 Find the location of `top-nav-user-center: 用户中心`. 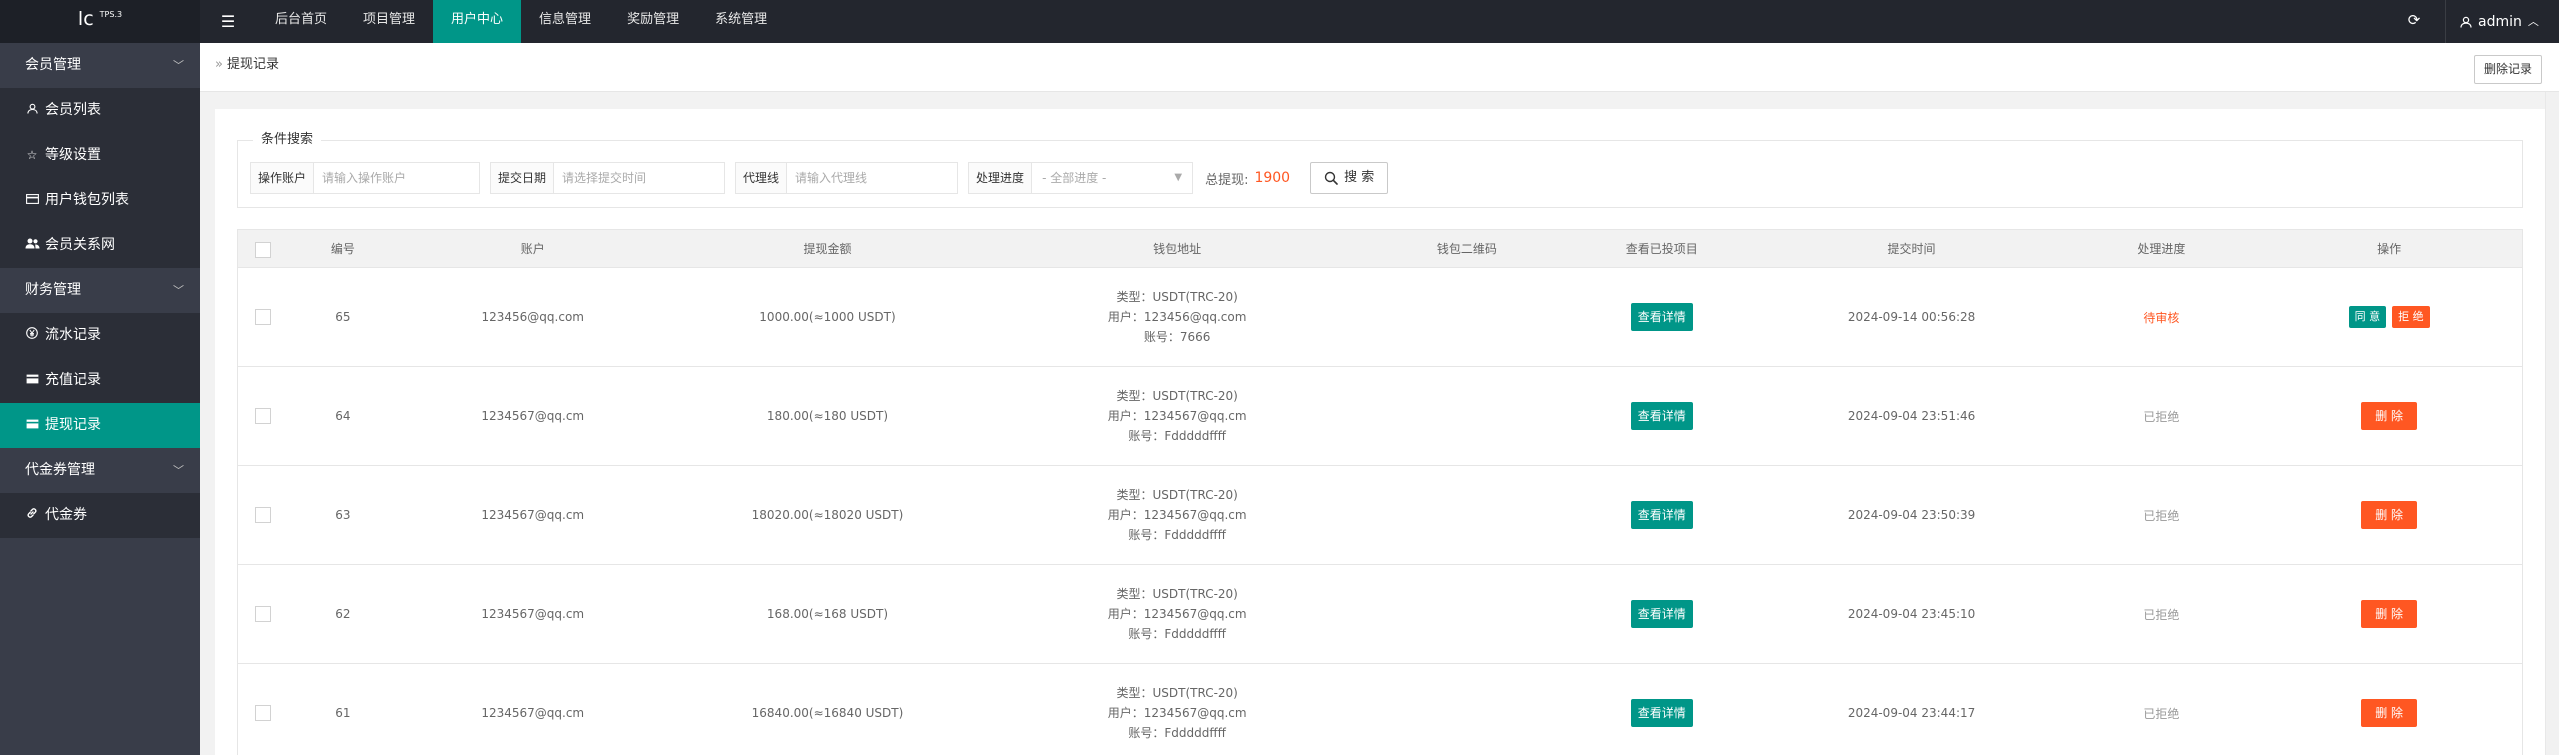

top-nav-user-center: 用户中心 is located at coordinates (477, 21).